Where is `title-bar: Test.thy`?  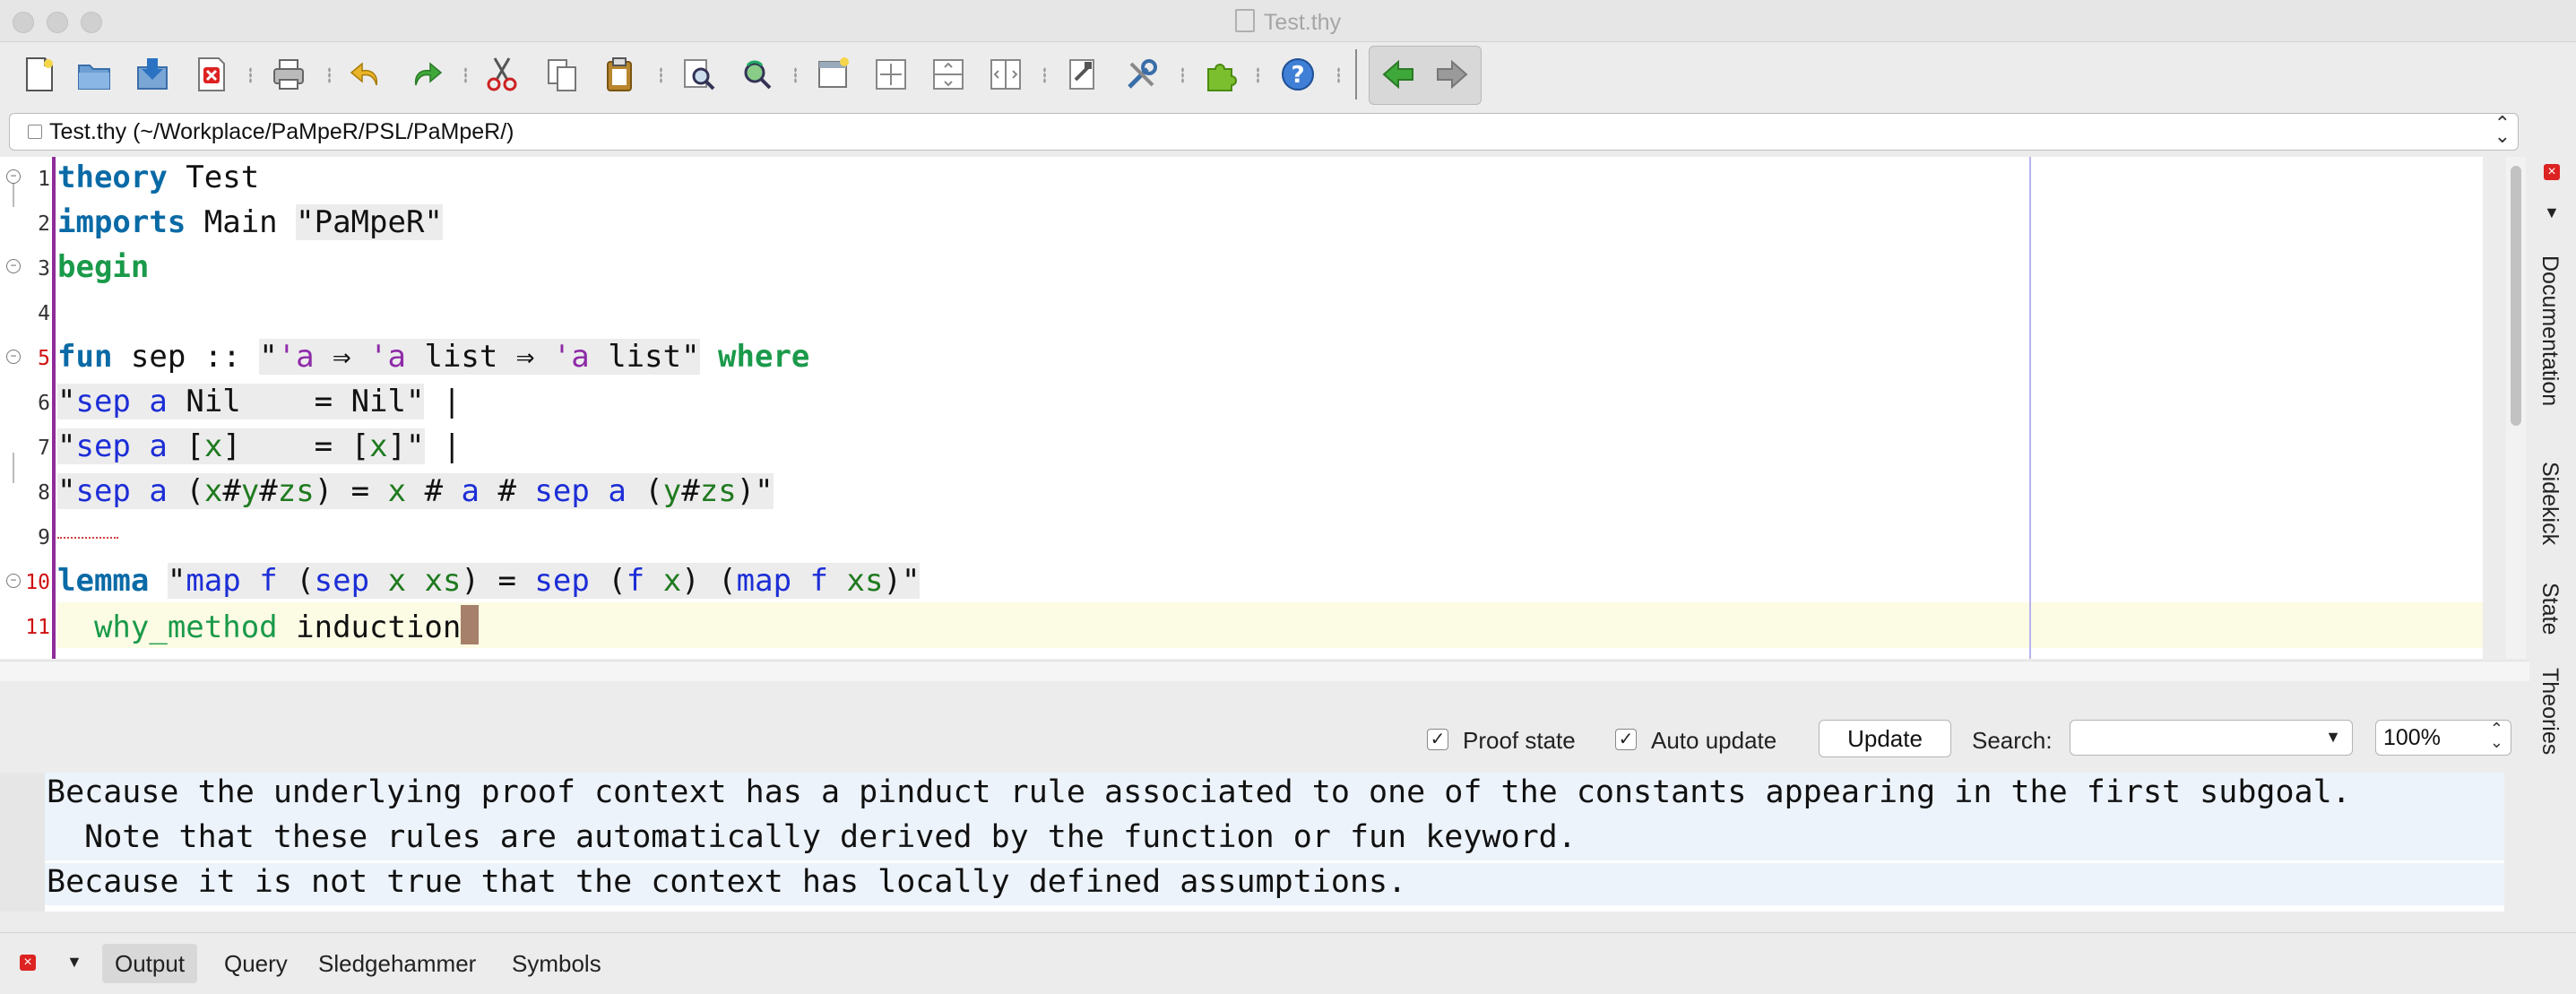 title-bar: Test.thy is located at coordinates (1288, 21).